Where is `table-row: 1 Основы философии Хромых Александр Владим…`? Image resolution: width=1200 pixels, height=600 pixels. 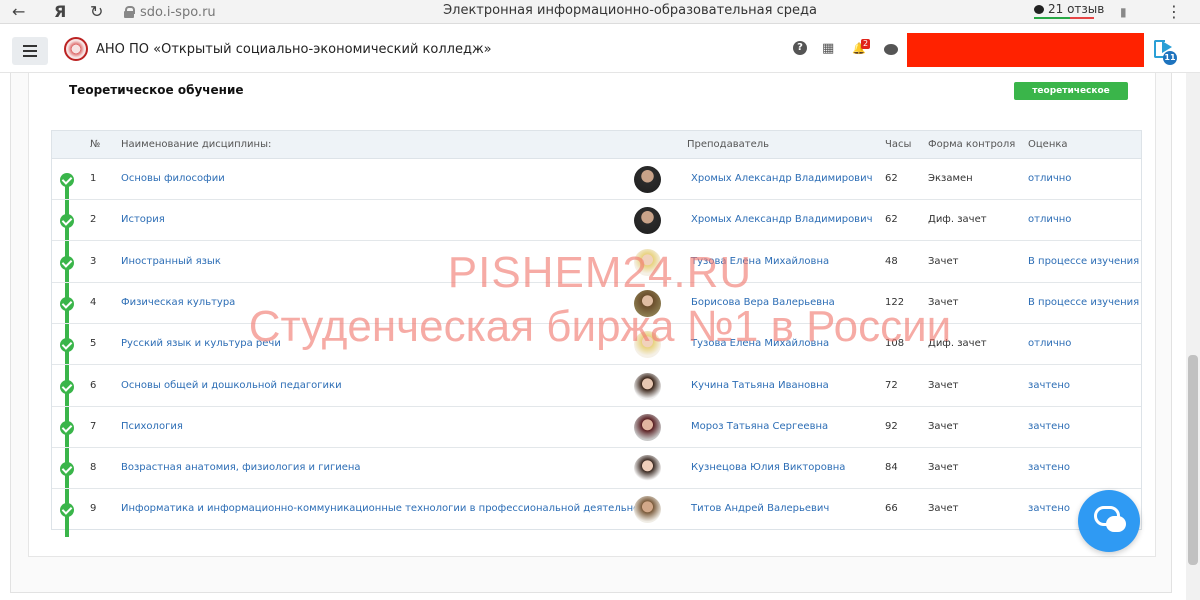 table-row: 1 Основы философии Хромых Александр Владим… is located at coordinates (596, 179).